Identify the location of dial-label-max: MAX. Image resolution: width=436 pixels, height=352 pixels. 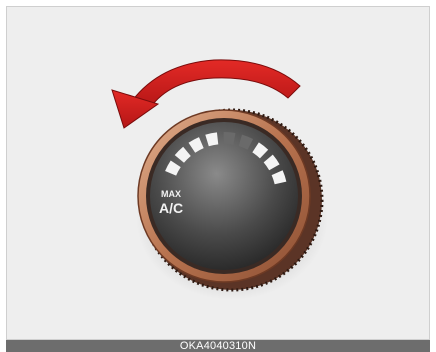
(171, 194).